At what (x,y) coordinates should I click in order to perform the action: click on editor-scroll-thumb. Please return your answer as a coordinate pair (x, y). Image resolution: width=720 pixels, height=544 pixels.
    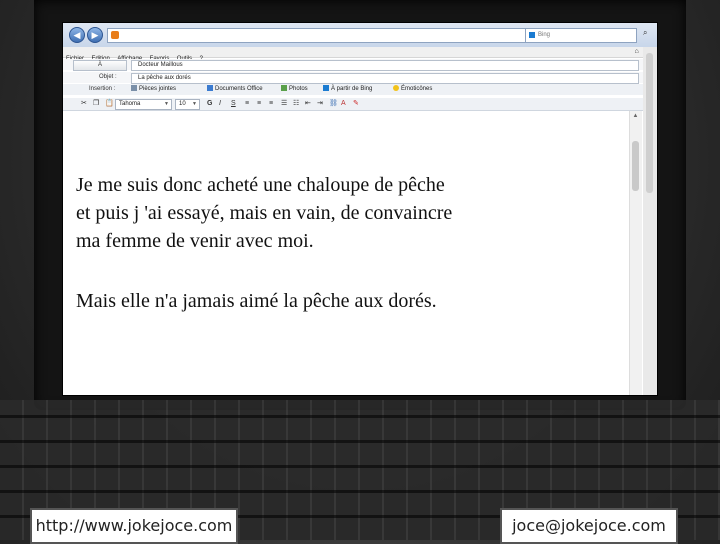
    Looking at the image, I should click on (635, 166).